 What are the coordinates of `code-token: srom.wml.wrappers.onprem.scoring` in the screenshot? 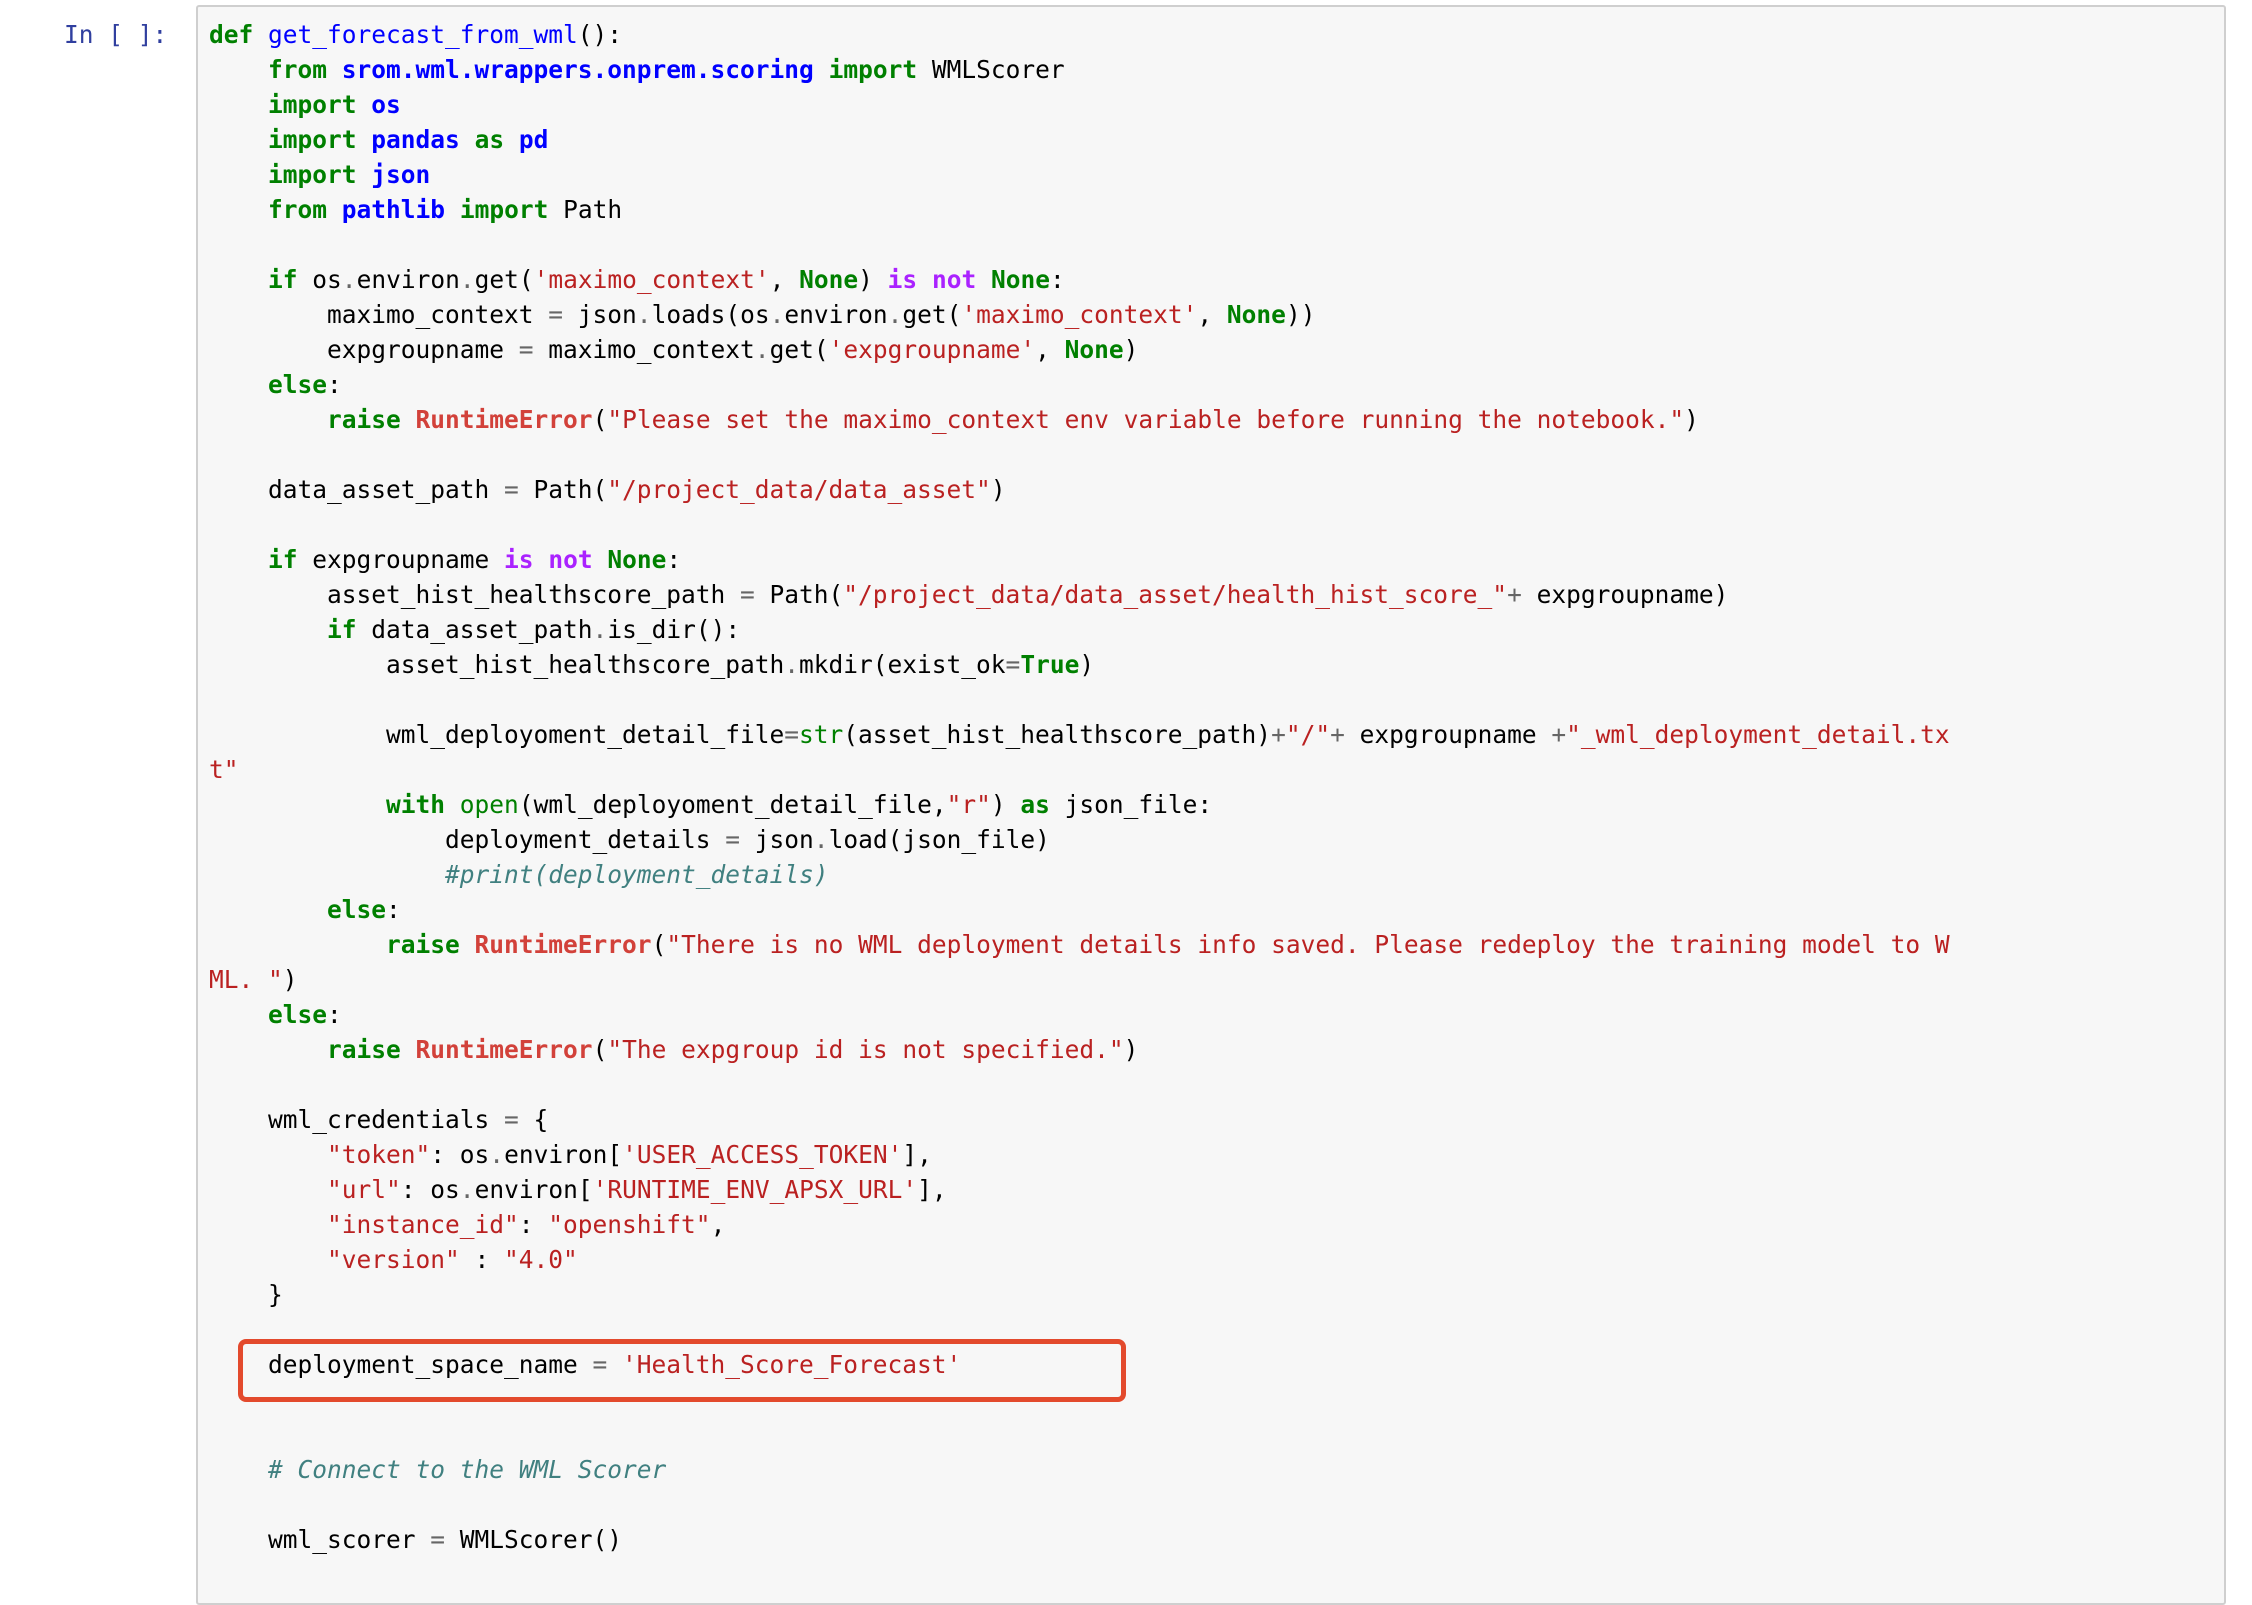 It's located at (577, 69).